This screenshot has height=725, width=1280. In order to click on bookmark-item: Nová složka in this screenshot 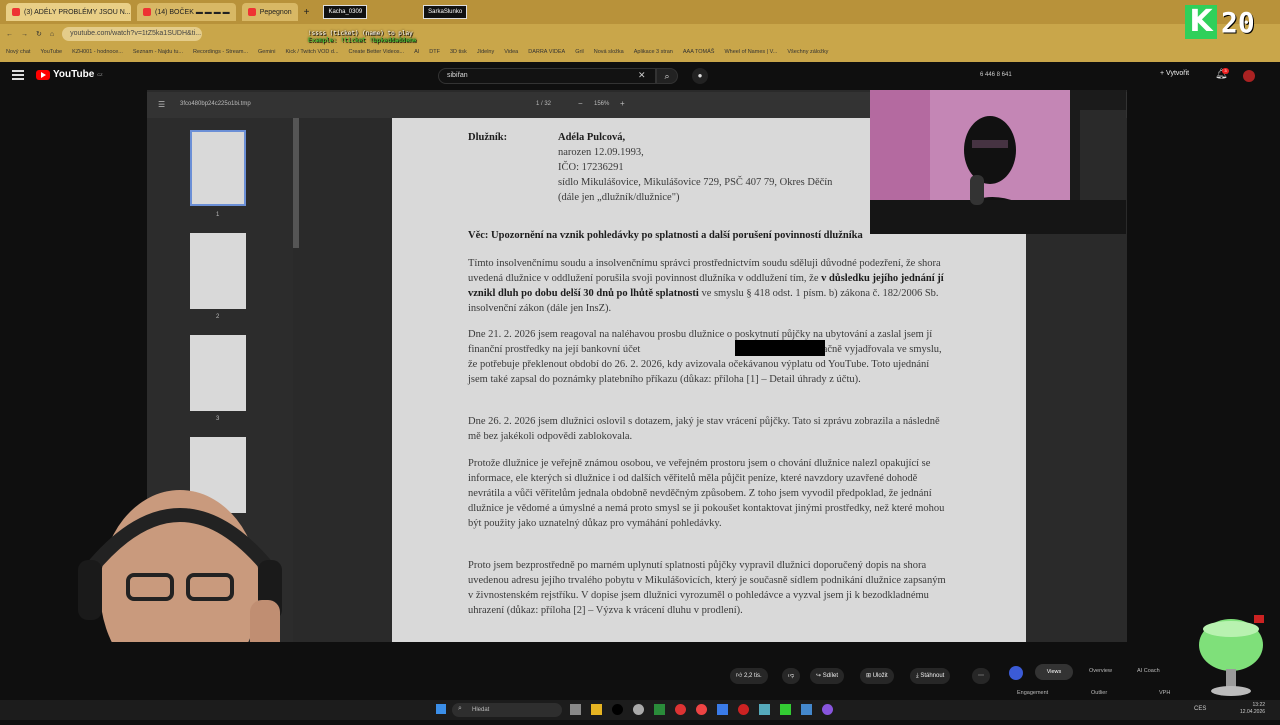, I will do `click(609, 52)`.